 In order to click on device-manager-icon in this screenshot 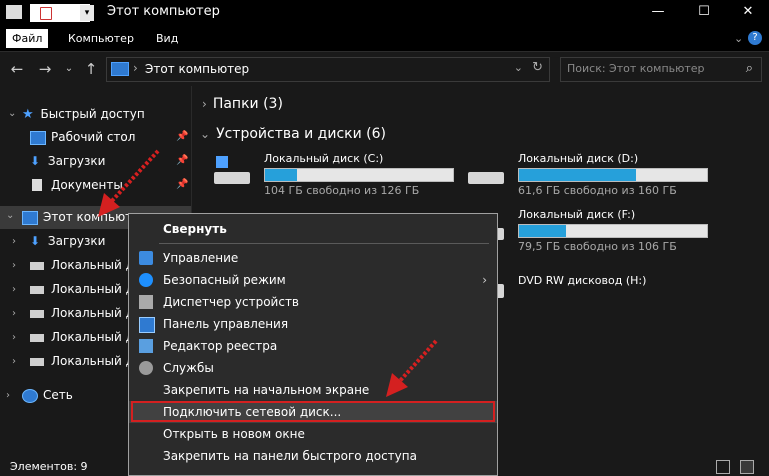, I will do `click(146, 302)`.